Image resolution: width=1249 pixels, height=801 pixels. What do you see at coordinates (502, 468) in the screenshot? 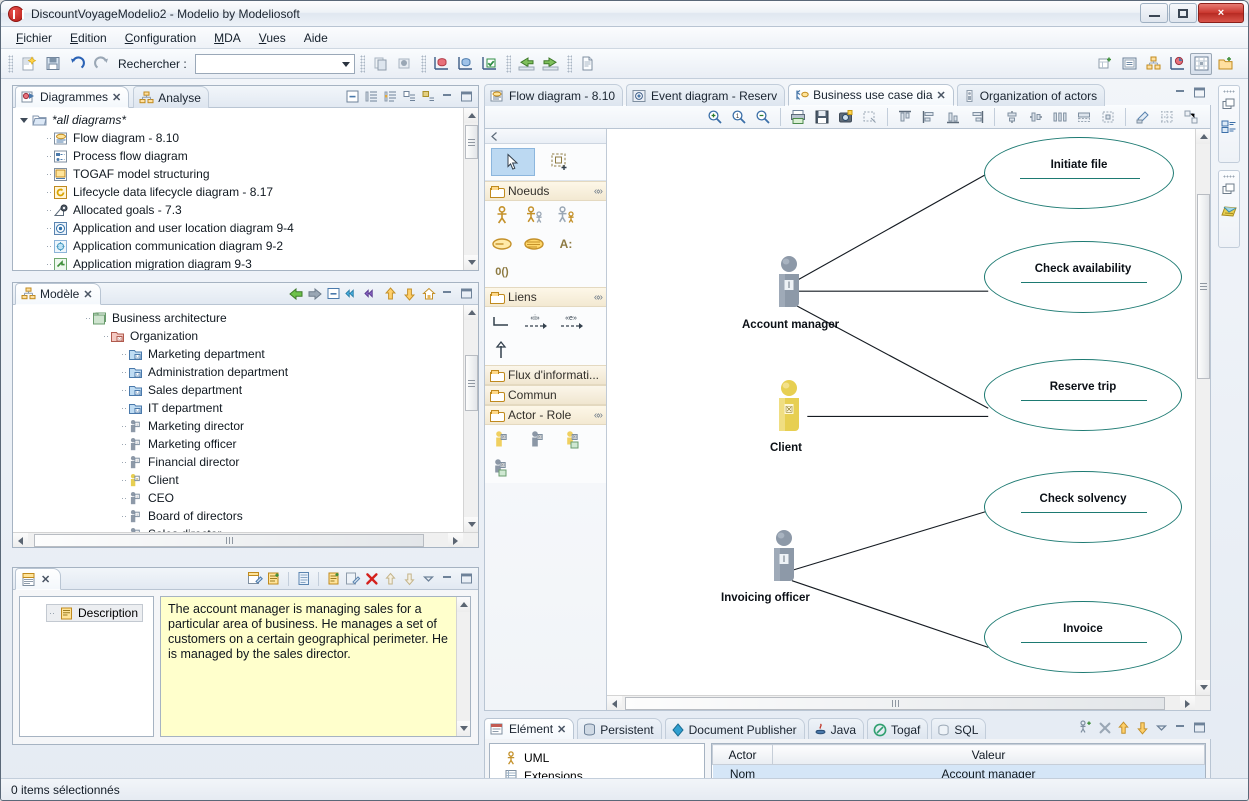
I see `internal-actor-role-icon: ☒` at bounding box center [502, 468].